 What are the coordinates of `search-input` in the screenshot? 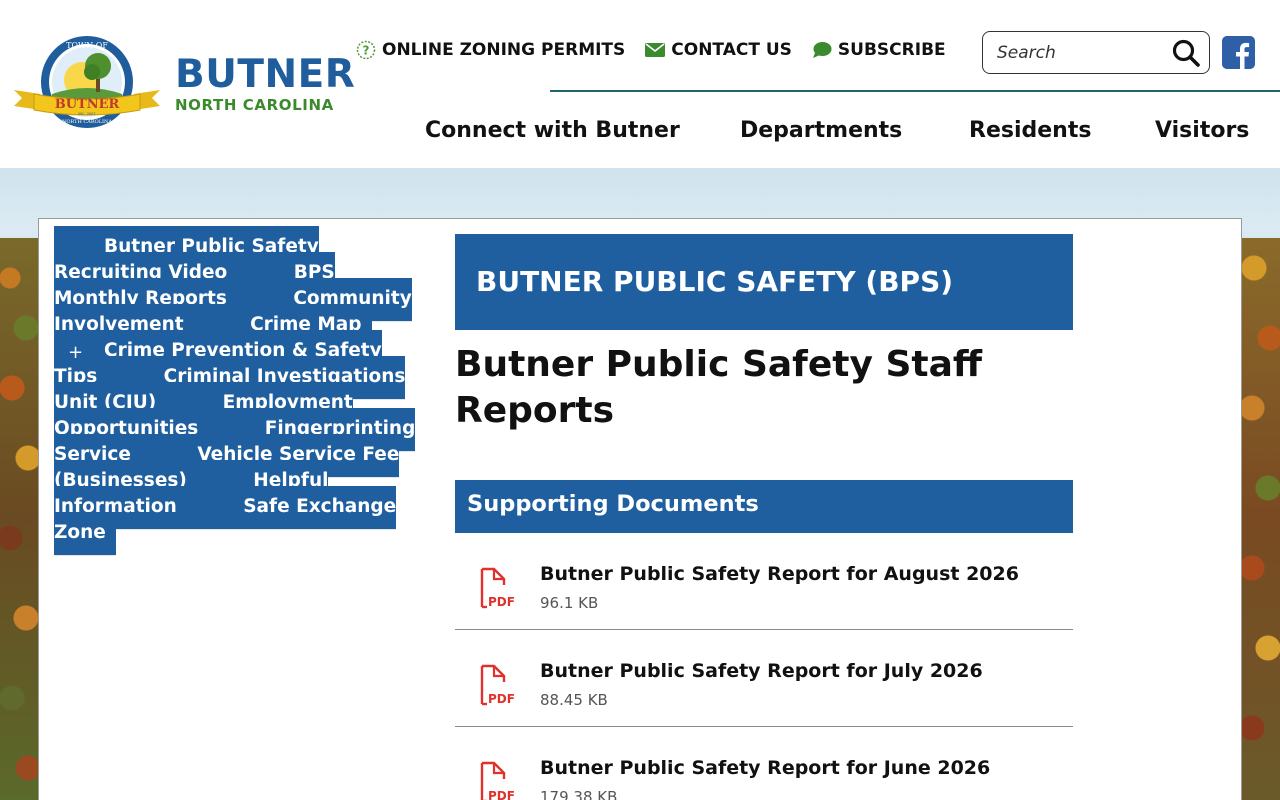 It's located at (1082, 53).